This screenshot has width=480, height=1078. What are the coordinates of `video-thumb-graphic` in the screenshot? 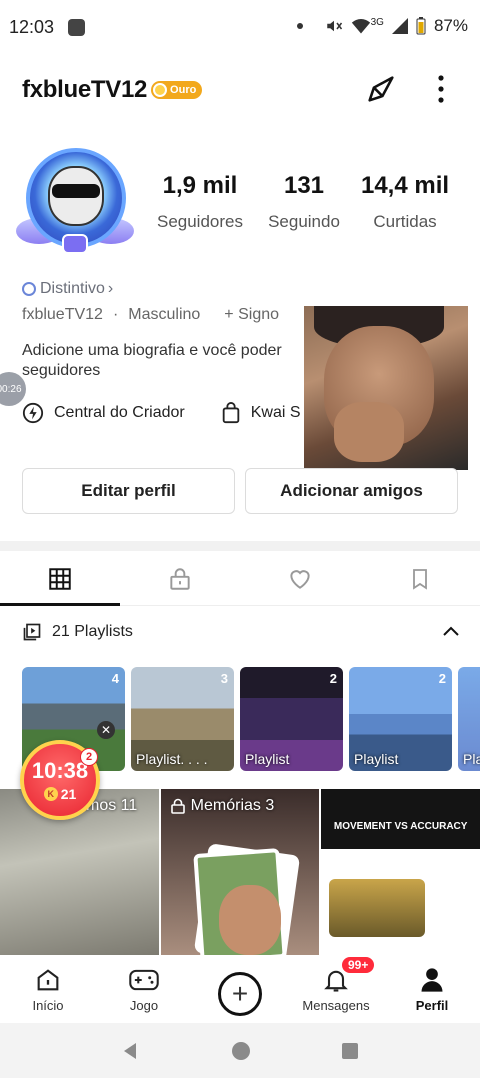 It's located at (377, 908).